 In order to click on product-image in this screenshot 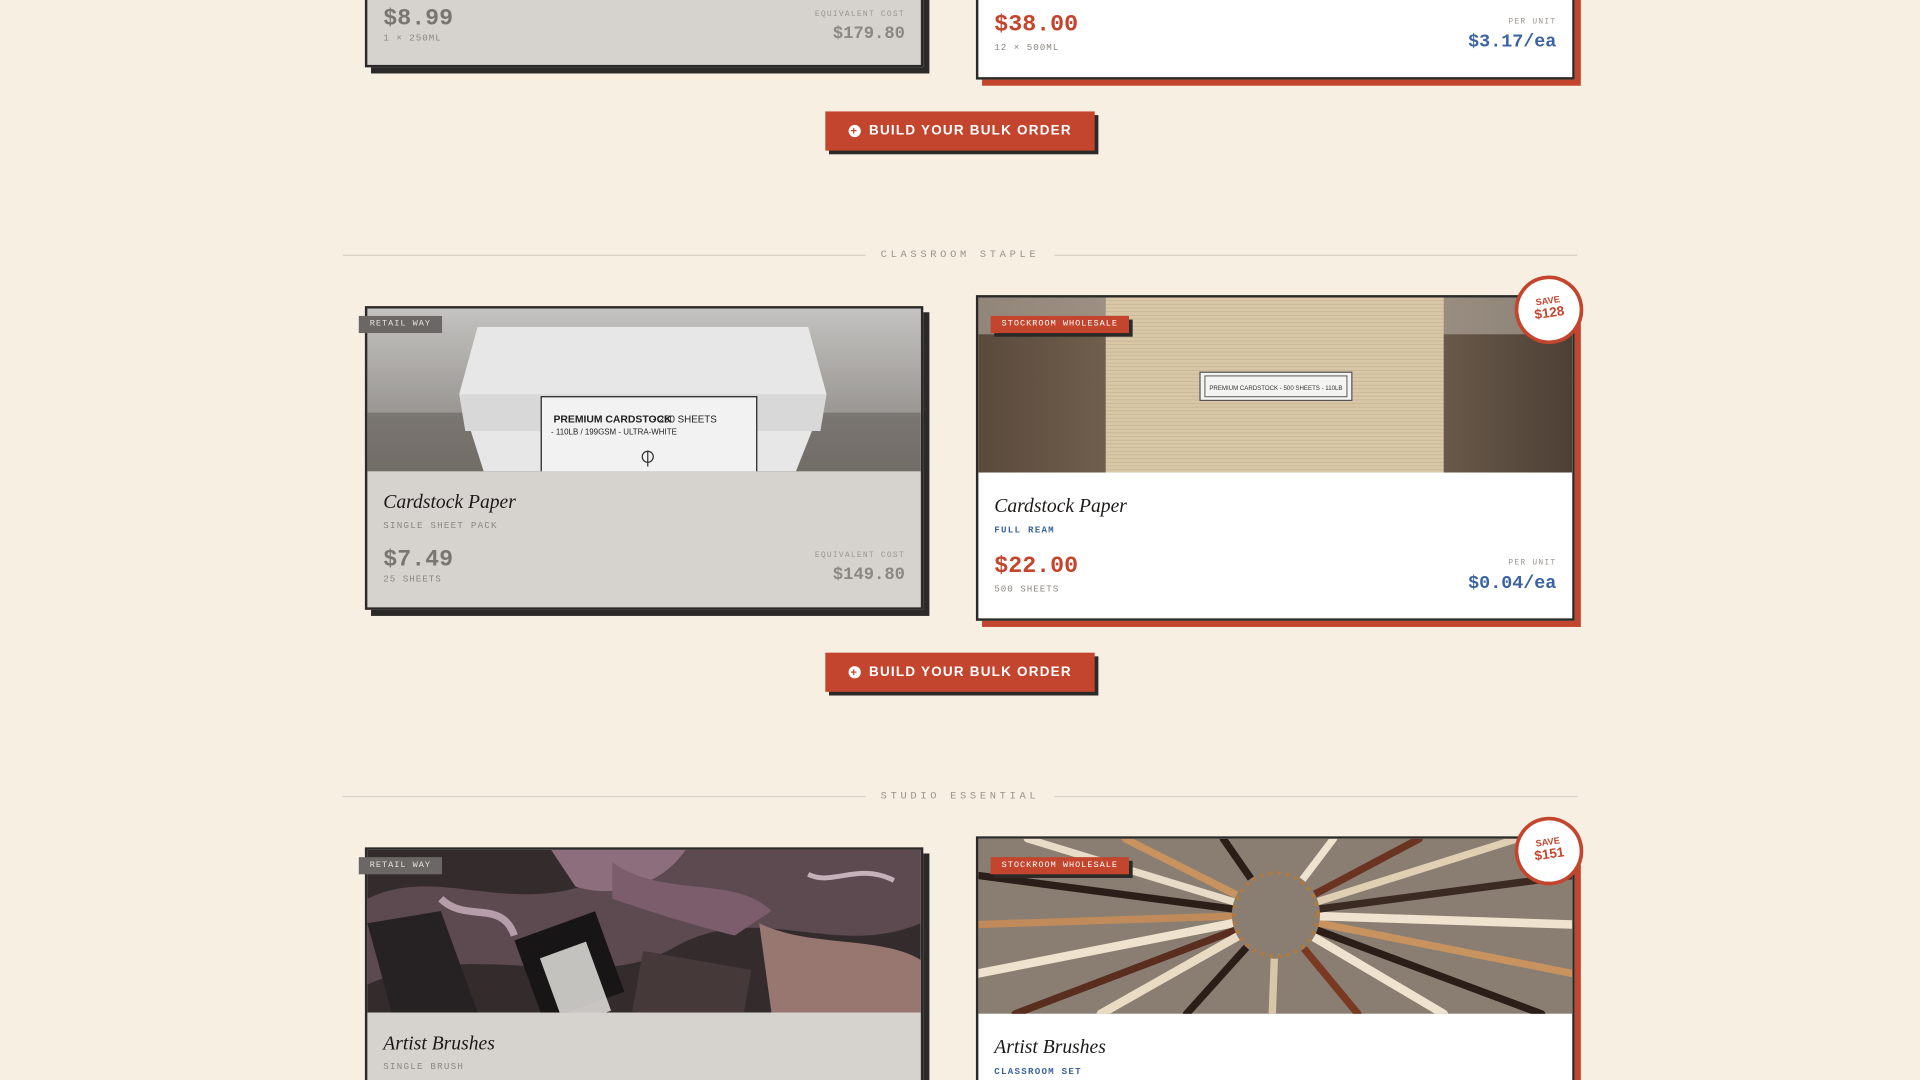, I will do `click(644, 931)`.